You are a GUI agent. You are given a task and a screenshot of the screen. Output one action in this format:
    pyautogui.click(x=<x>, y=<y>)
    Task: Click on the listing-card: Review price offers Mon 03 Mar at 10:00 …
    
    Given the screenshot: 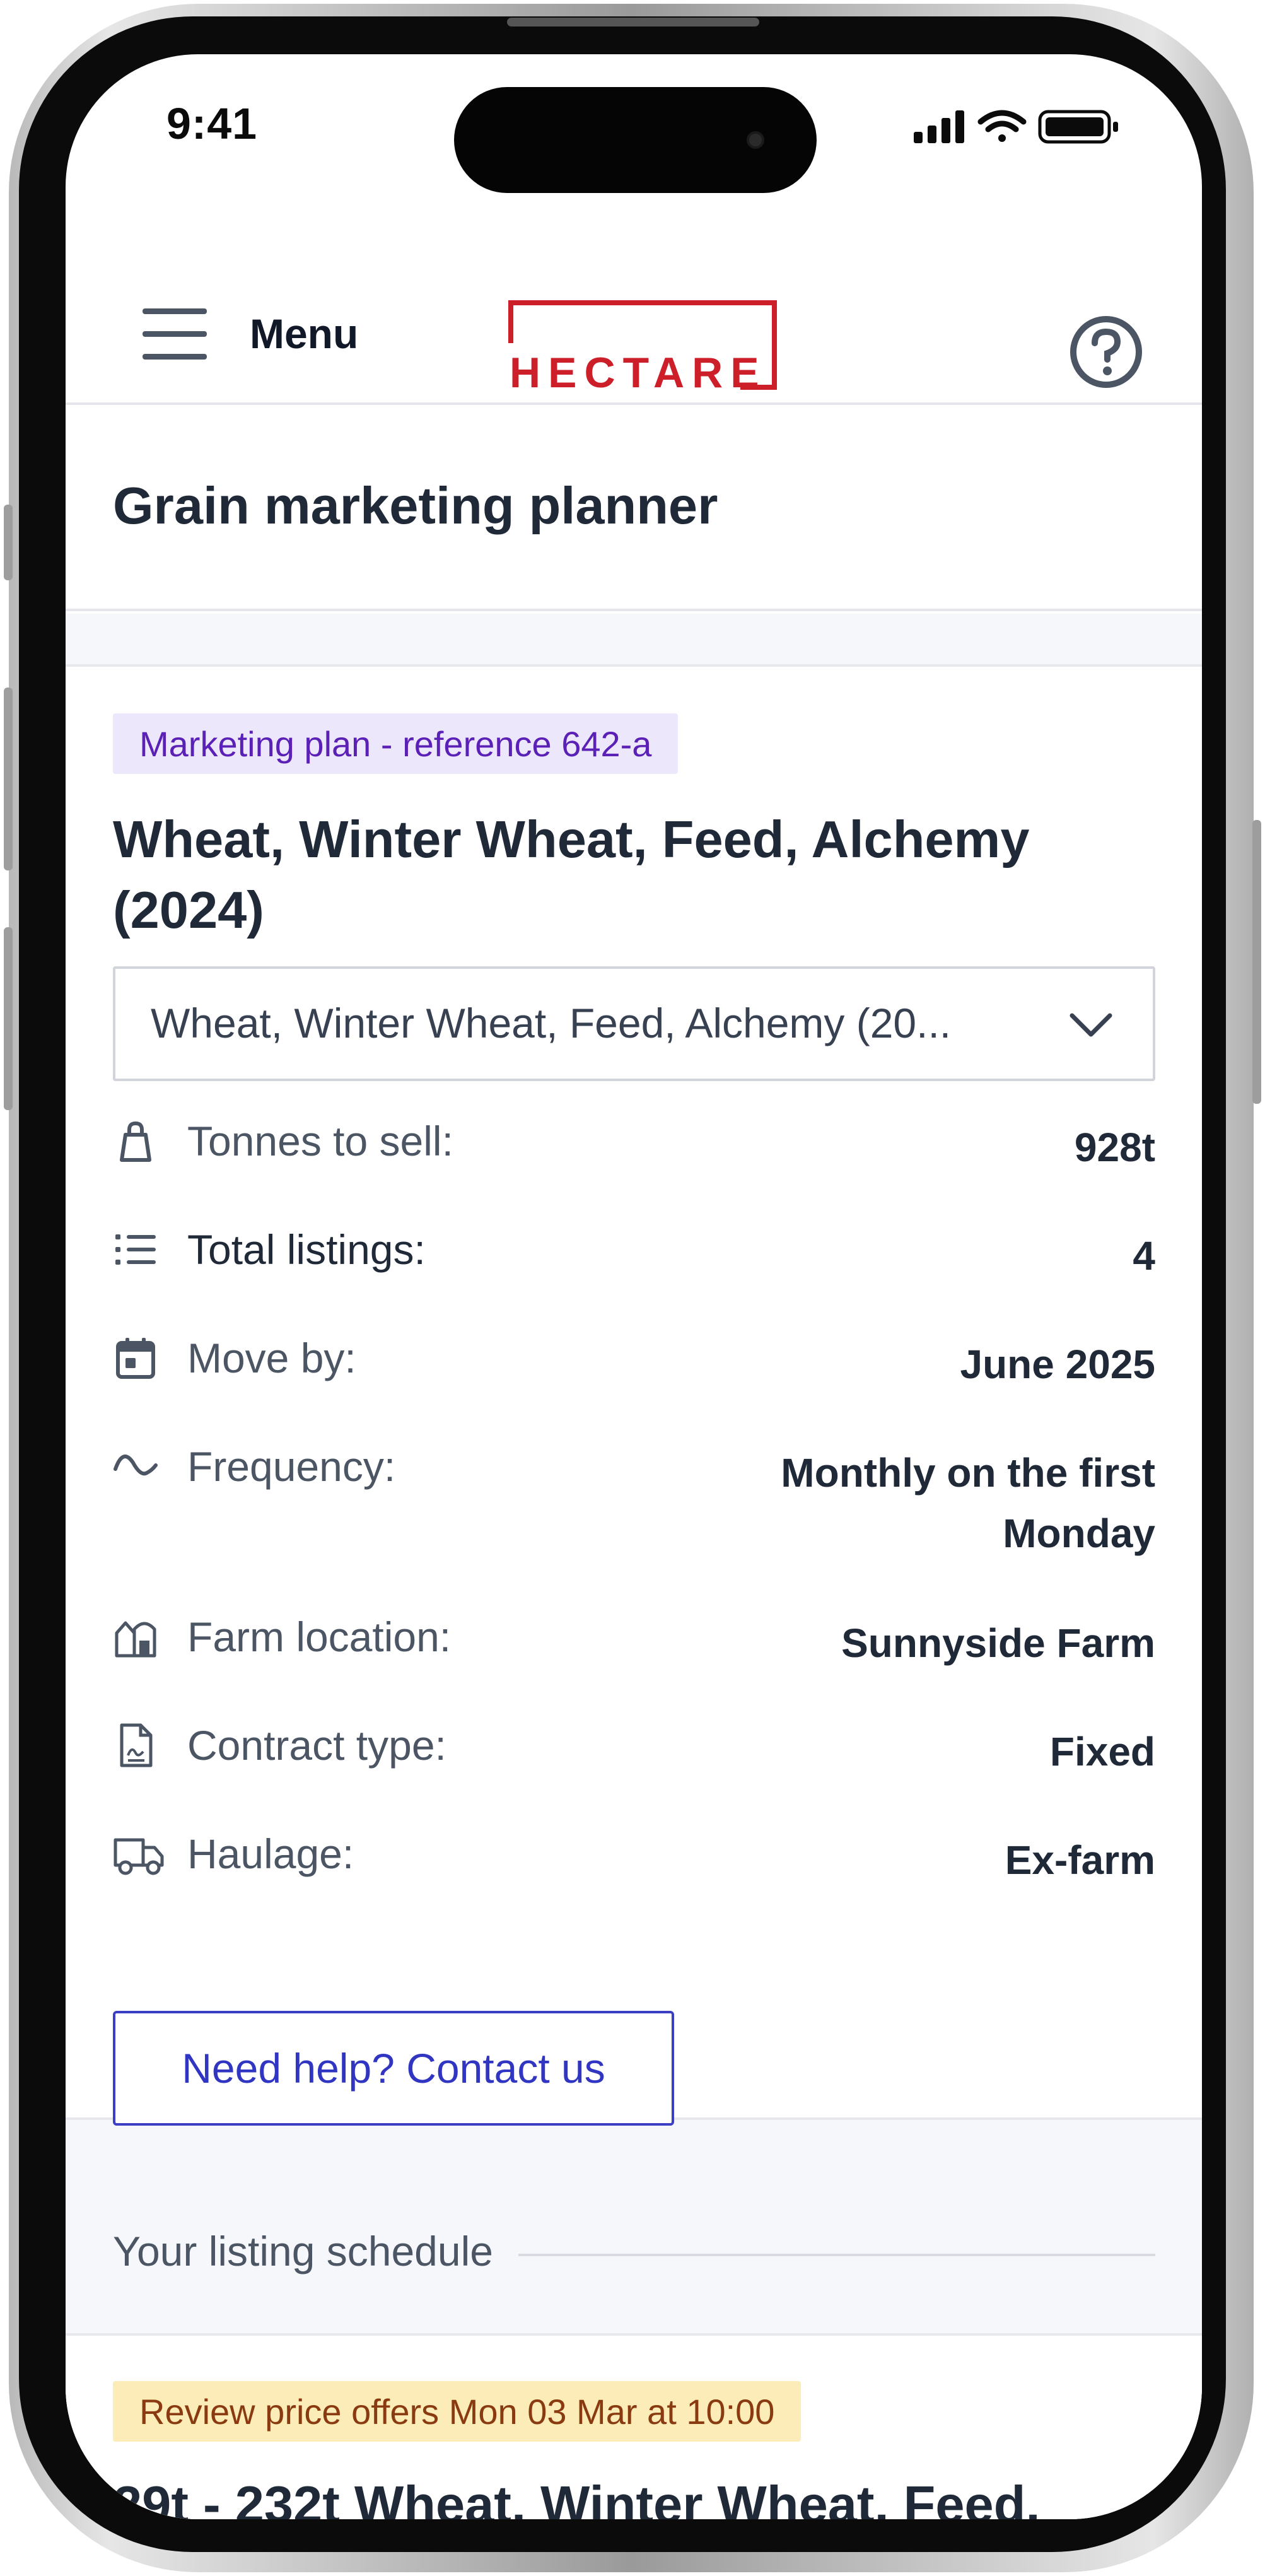 What is the action you would take?
    pyautogui.click(x=634, y=2426)
    